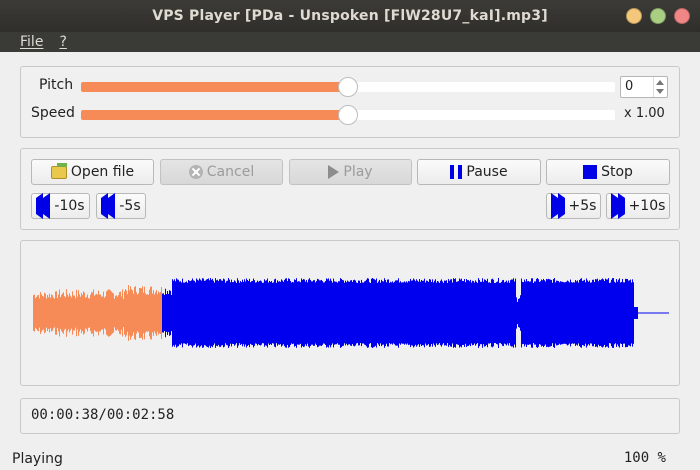  Describe the element at coordinates (660, 82) in the screenshot. I see `spin-up-icon` at that location.